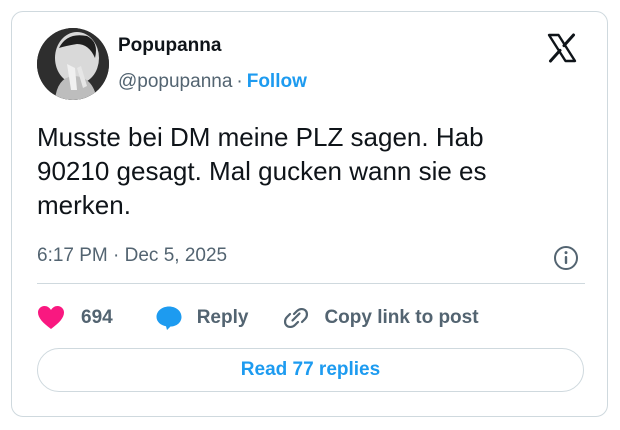 This screenshot has width=620, height=430. What do you see at coordinates (311, 283) in the screenshot?
I see `divider` at bounding box center [311, 283].